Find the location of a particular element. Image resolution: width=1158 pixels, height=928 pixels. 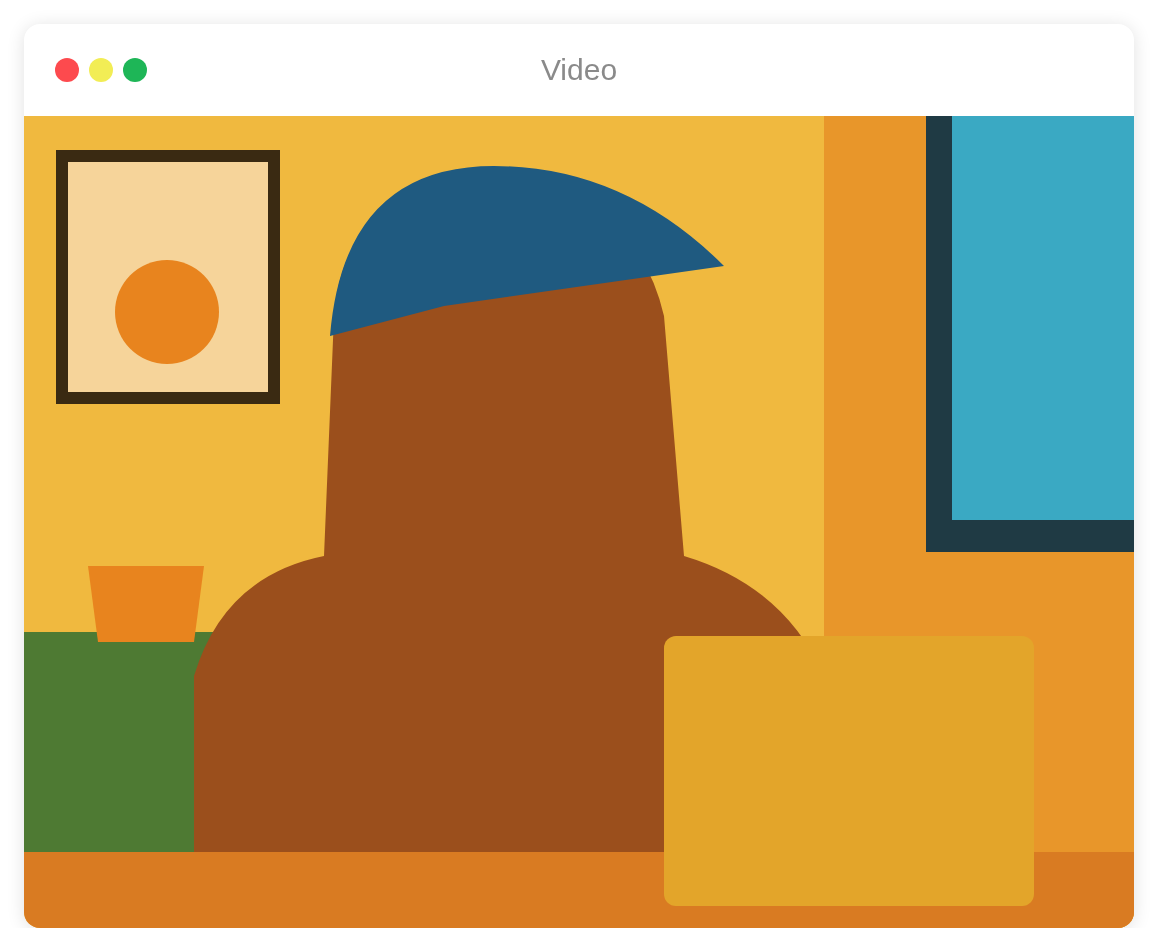

window-title: Video is located at coordinates (579, 70).